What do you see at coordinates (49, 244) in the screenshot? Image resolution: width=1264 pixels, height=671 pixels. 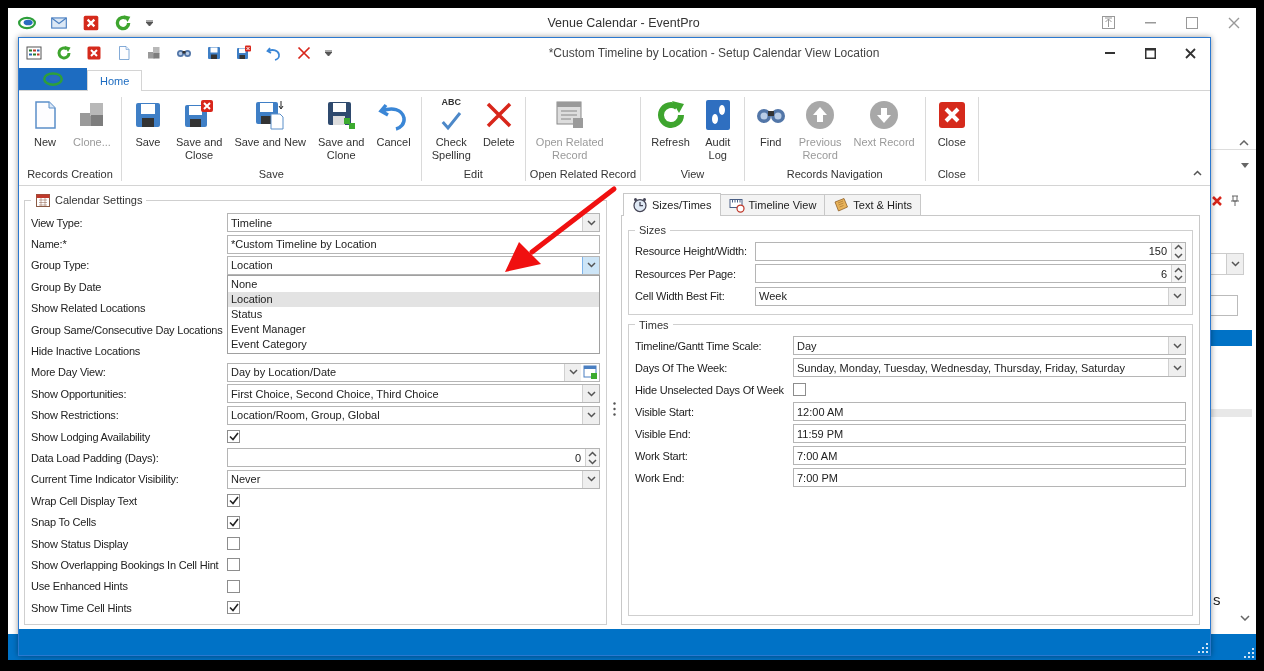 I see `field-label: Name:*` at bounding box center [49, 244].